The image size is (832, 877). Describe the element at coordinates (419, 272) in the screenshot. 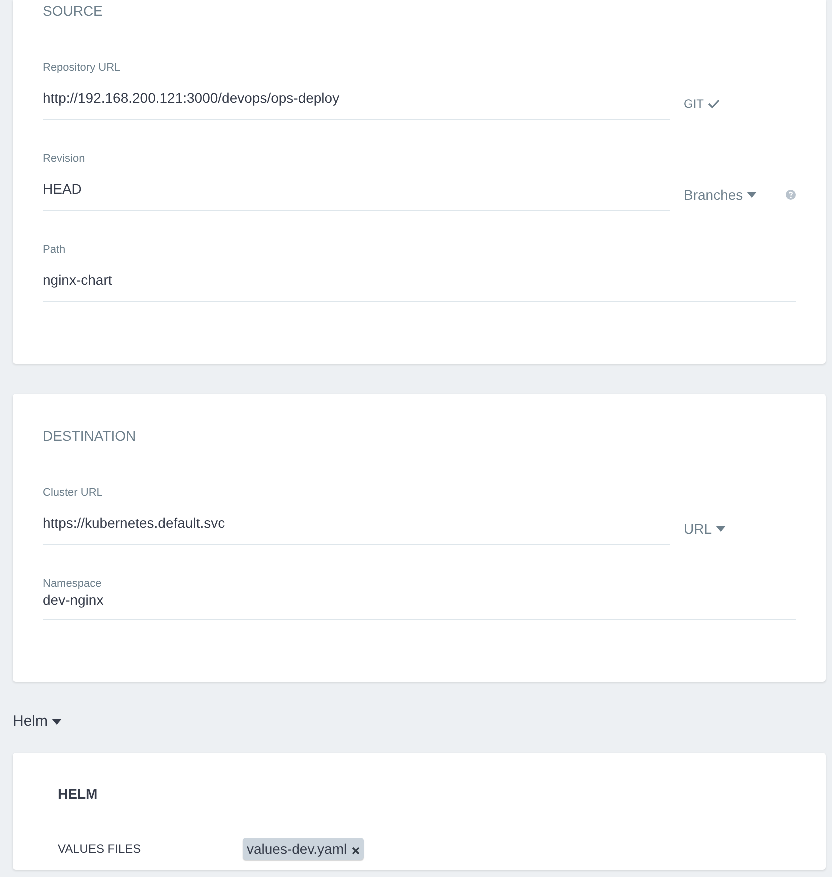

I see `input-field: Path nginx-chart` at that location.